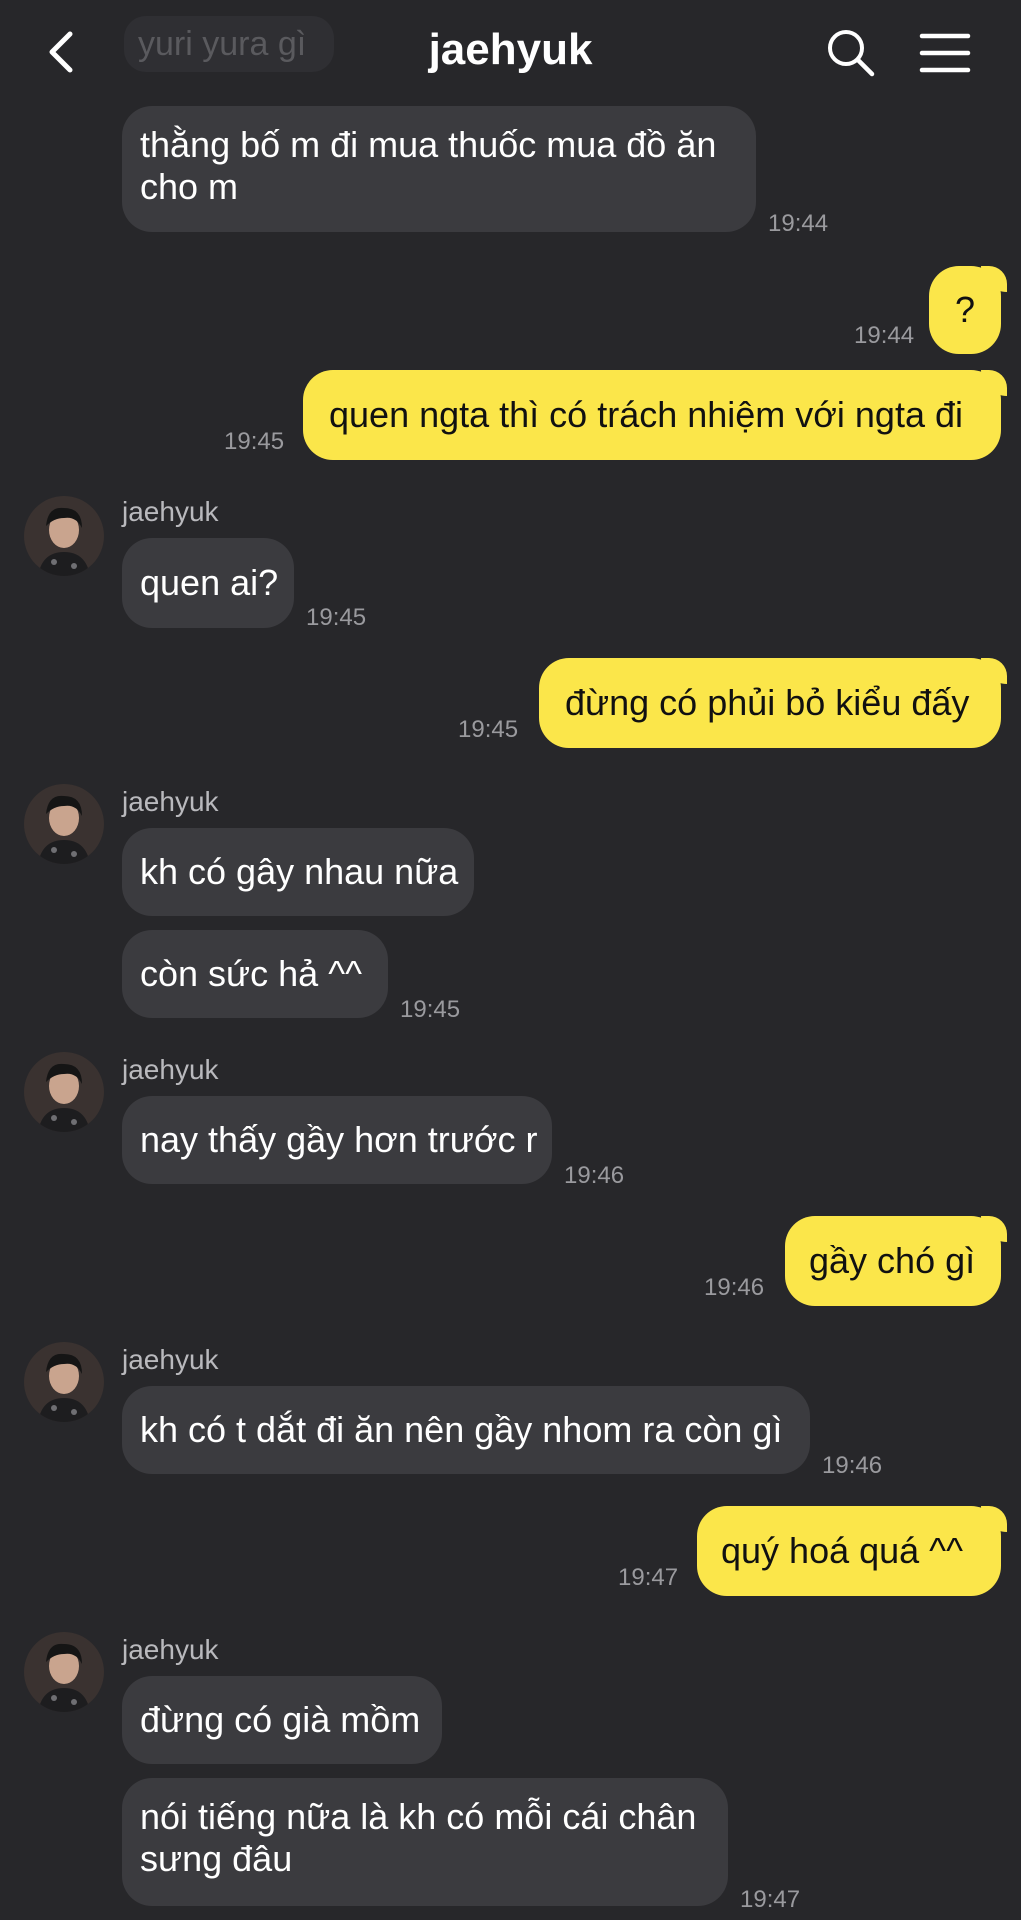 The width and height of the screenshot is (1021, 1920). I want to click on message-text: đừng có phủi bỏ kiểu đấy, so click(767, 702).